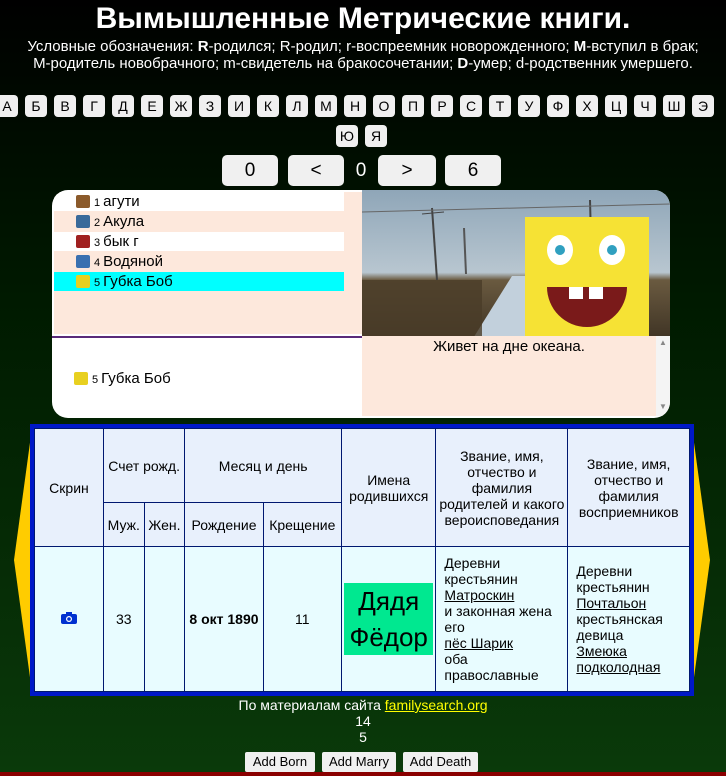 The height and width of the screenshot is (776, 726). What do you see at coordinates (36, 106) in the screenshot?
I see `letter-button-1: Б` at bounding box center [36, 106].